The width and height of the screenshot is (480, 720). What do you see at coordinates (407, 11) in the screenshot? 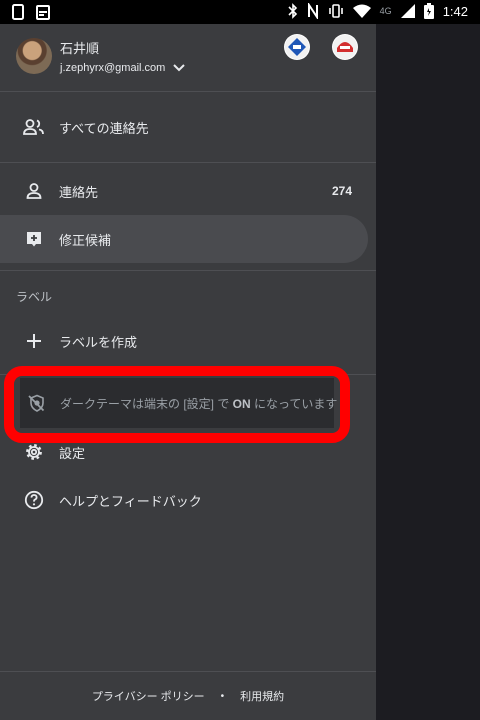
I see `signal-icon` at bounding box center [407, 11].